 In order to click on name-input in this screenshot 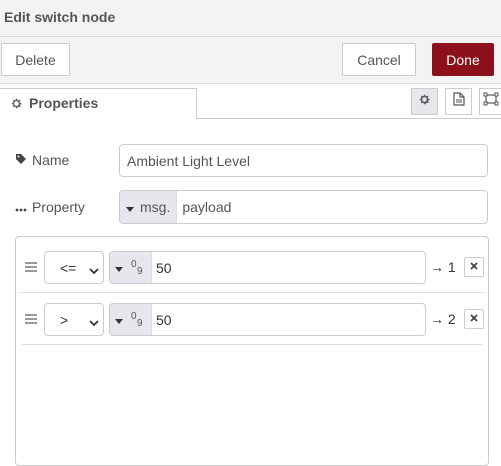, I will do `click(303, 160)`.